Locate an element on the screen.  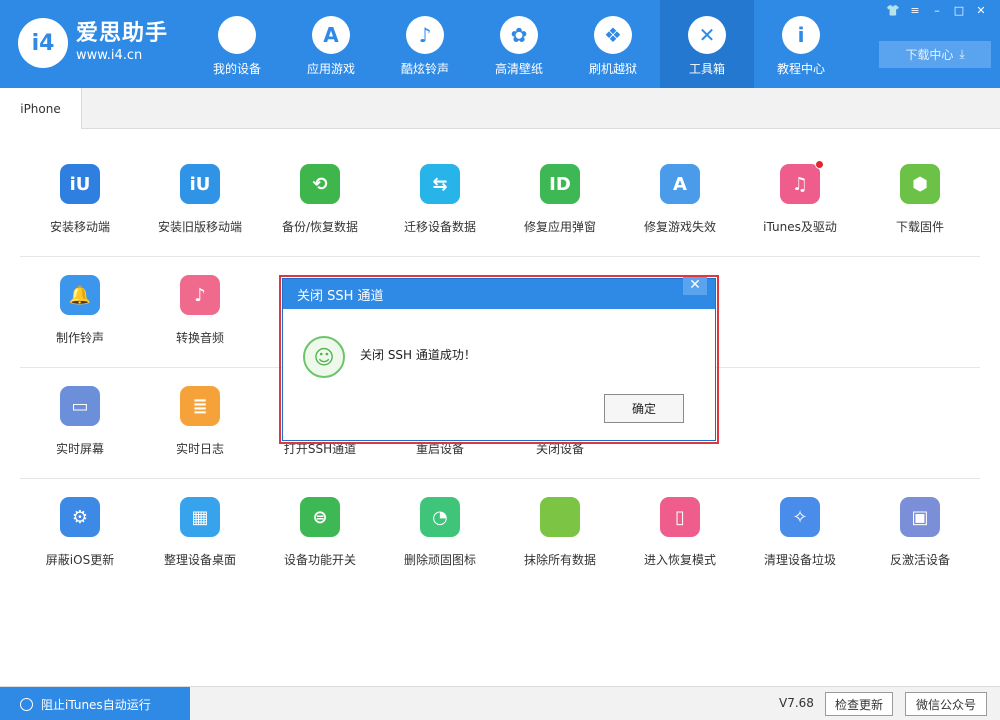
nav-label: 刷机越狱 is located at coordinates (612, 69).